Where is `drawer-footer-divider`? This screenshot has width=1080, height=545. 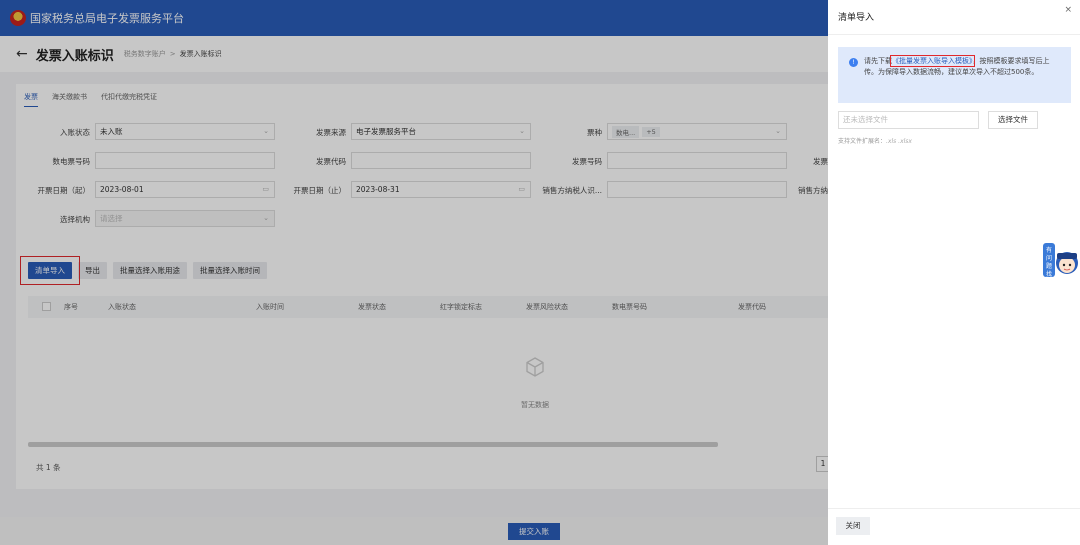 drawer-footer-divider is located at coordinates (954, 508).